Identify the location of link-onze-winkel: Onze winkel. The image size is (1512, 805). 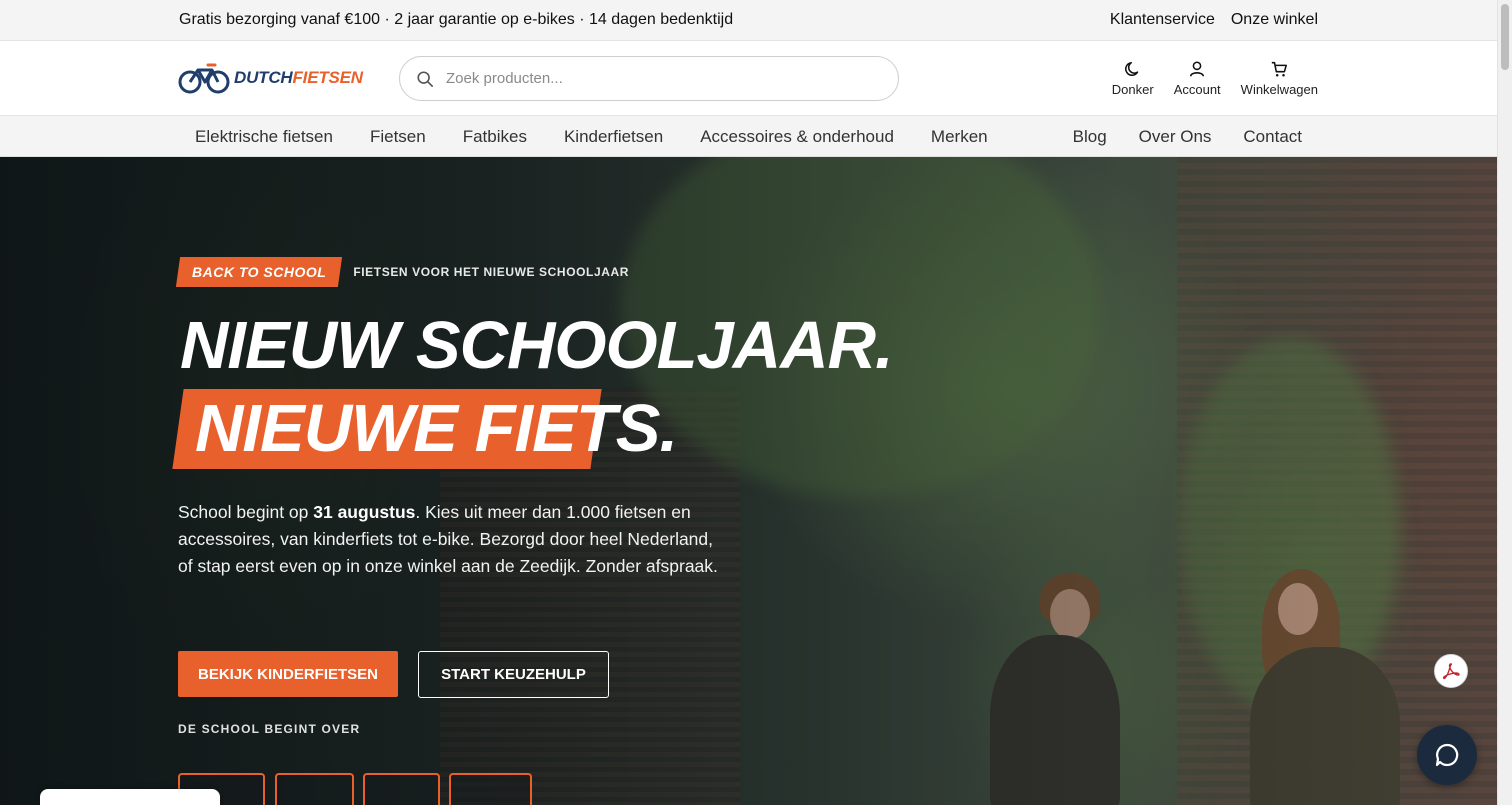
(1274, 20).